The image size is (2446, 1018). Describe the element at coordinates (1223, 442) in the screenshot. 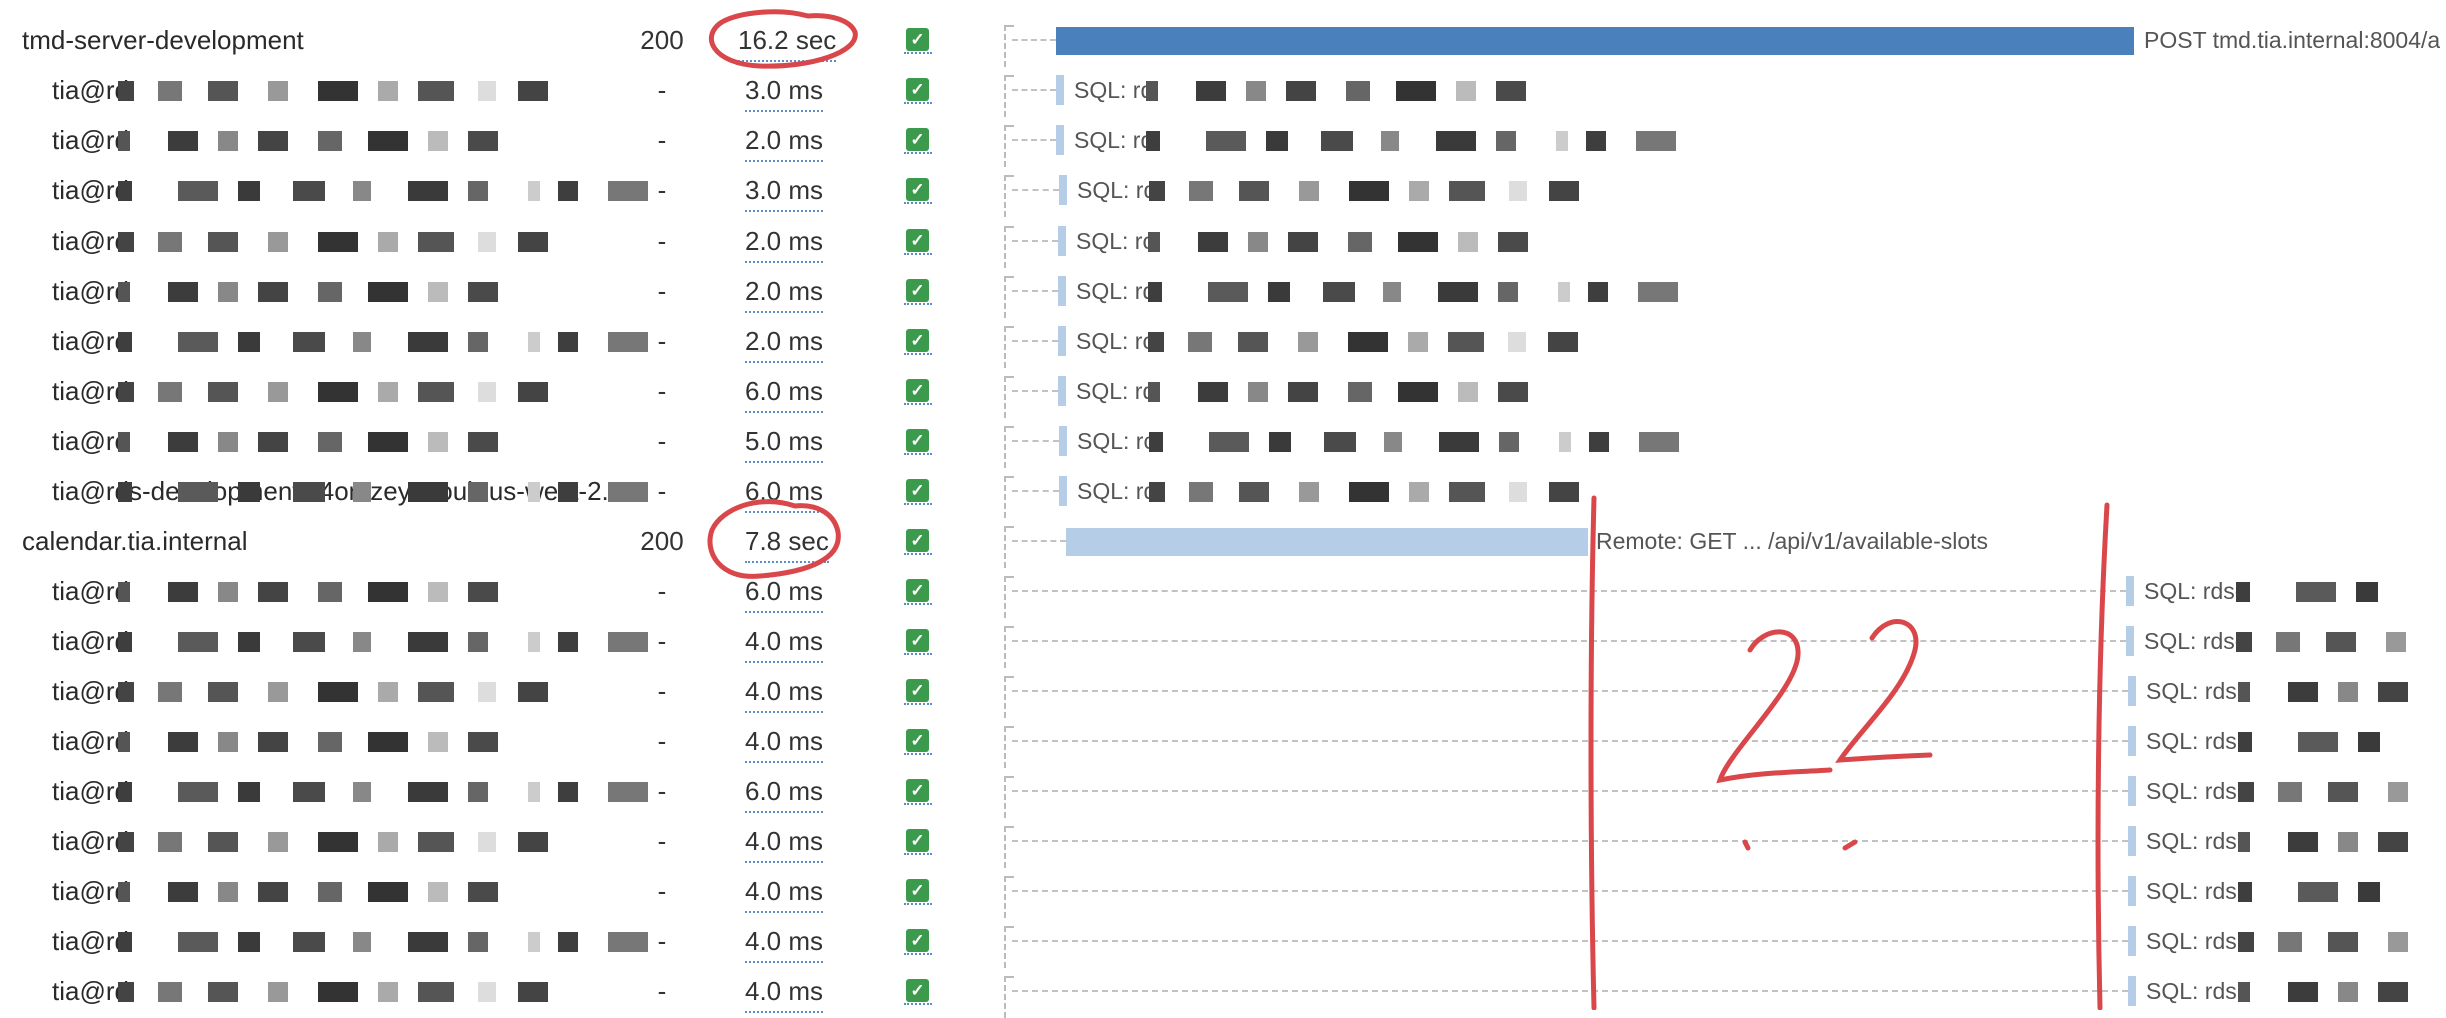

I see `child-span-row: tia@rc - 5.0 ms ✓ SQL: rc` at that location.